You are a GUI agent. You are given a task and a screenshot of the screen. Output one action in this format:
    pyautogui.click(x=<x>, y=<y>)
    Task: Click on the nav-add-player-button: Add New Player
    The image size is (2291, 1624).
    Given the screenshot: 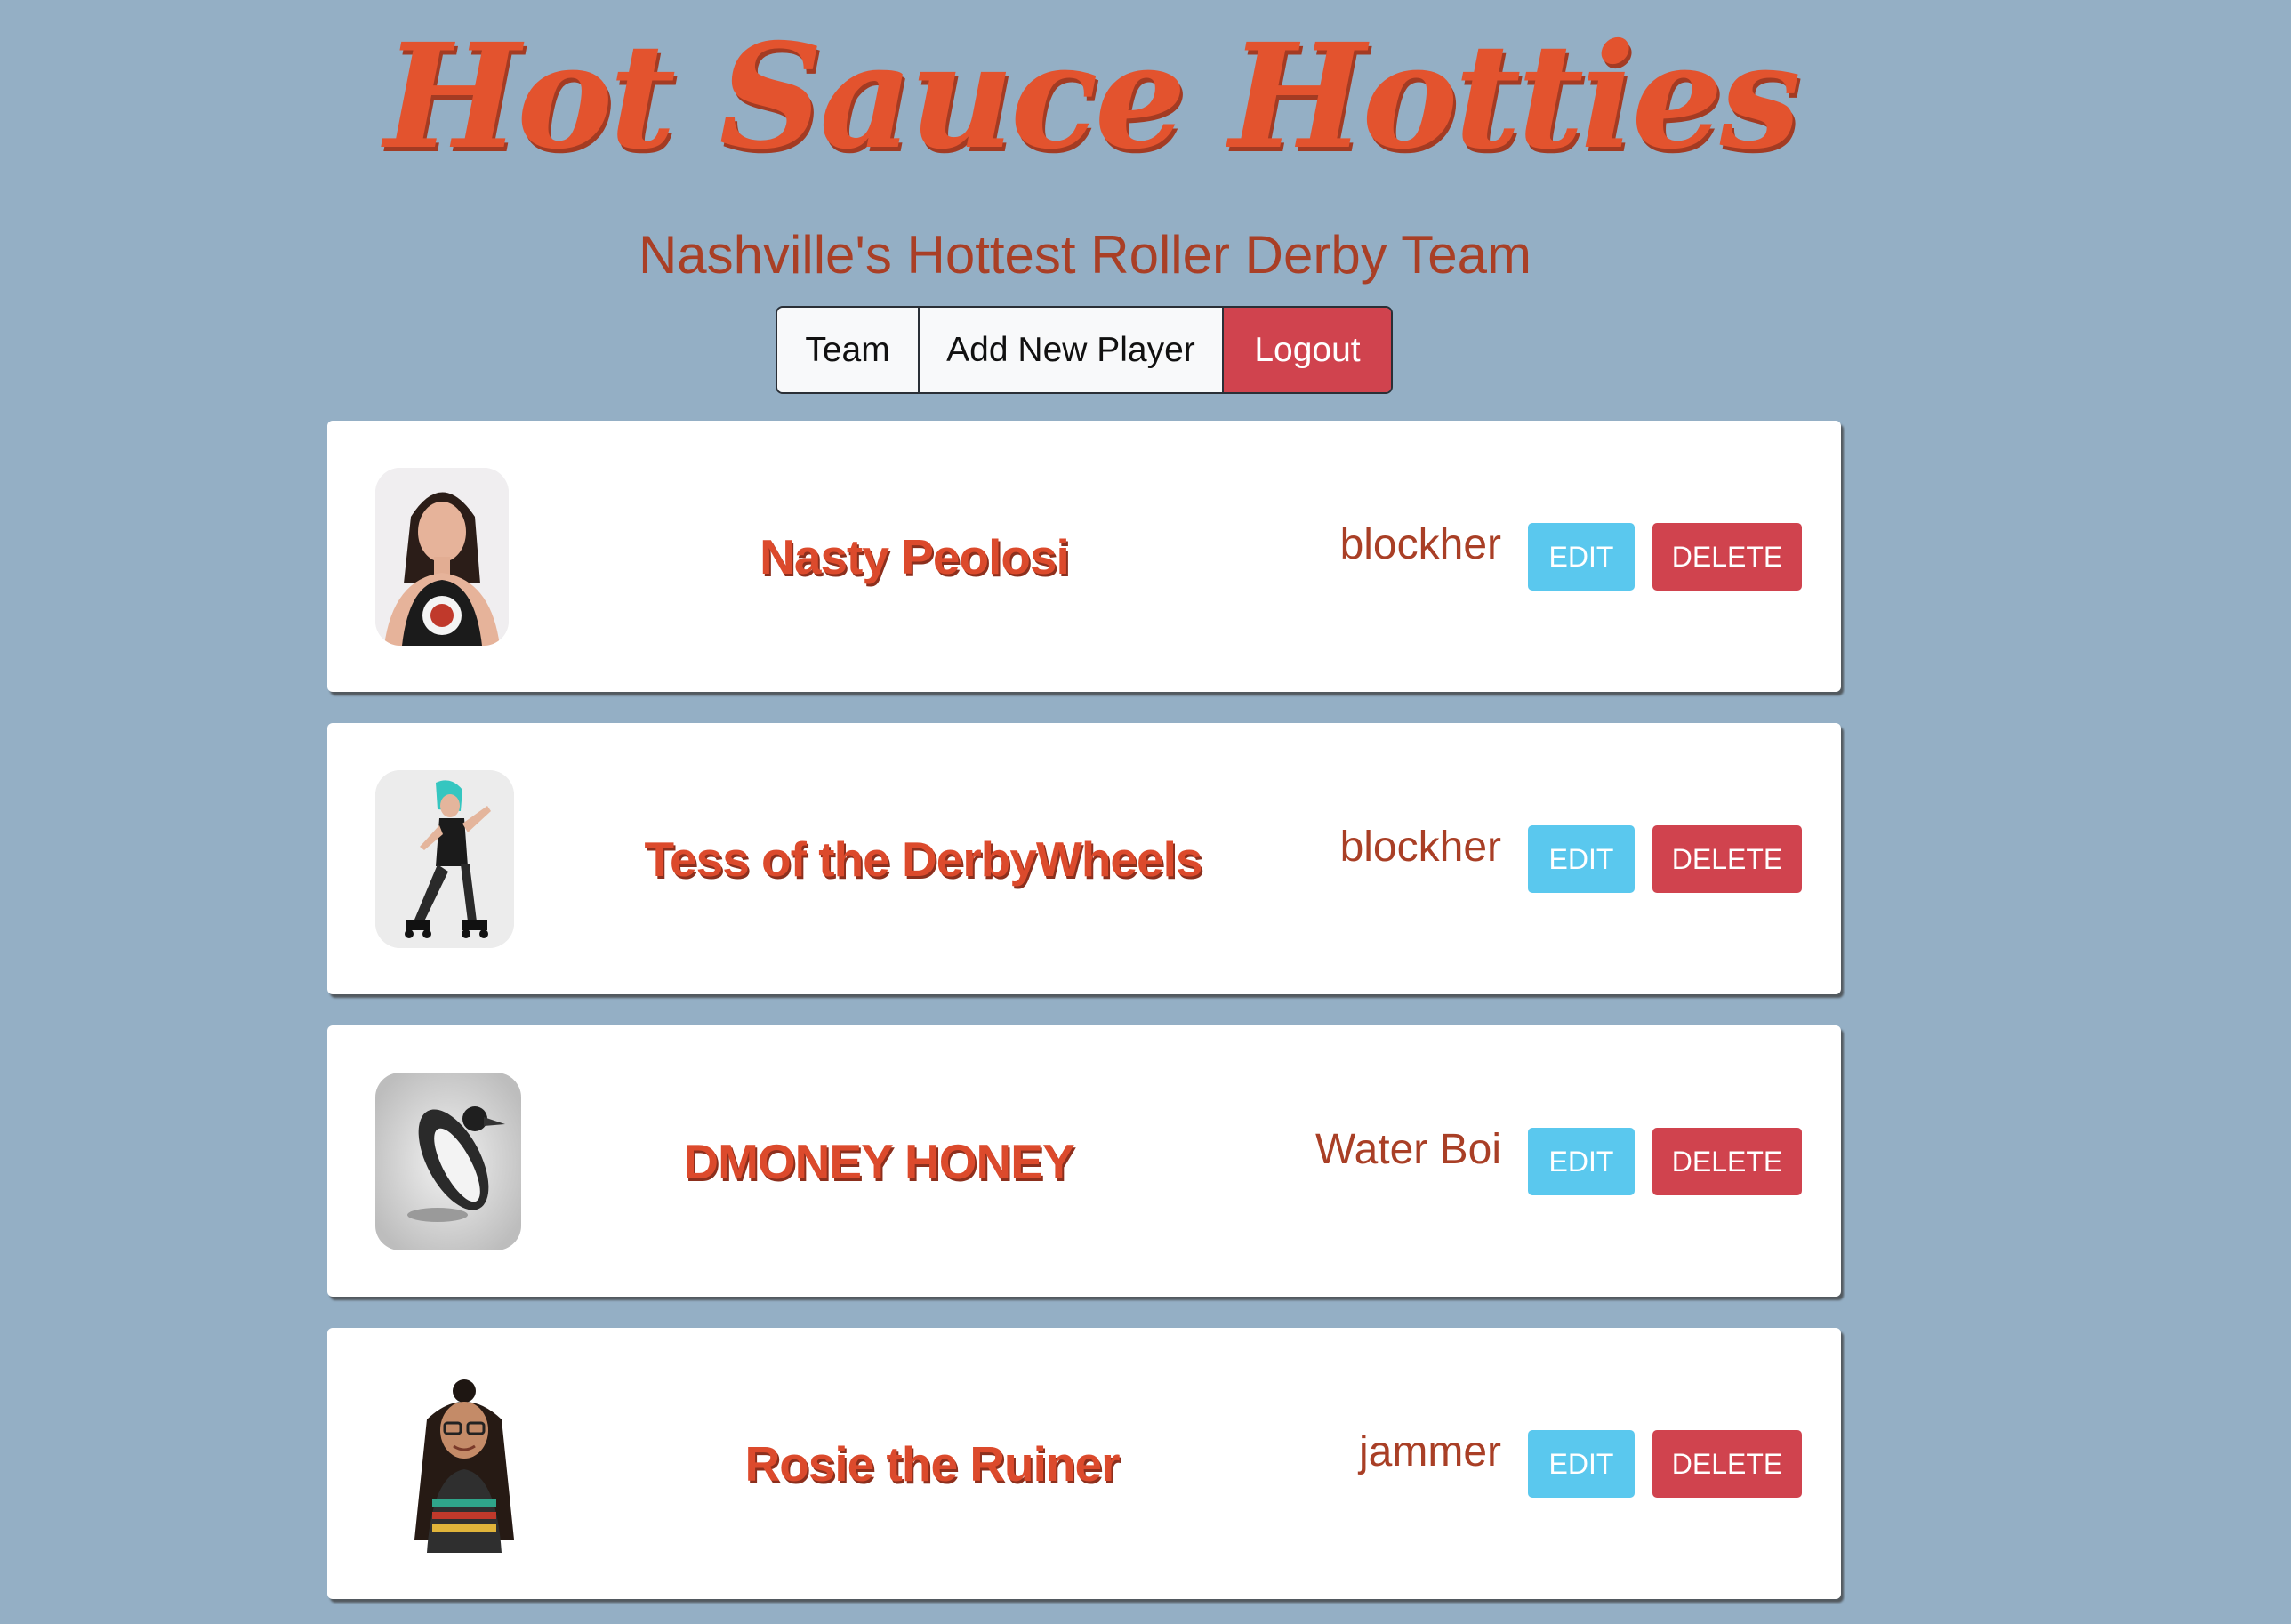 What is the action you would take?
    pyautogui.click(x=1072, y=350)
    